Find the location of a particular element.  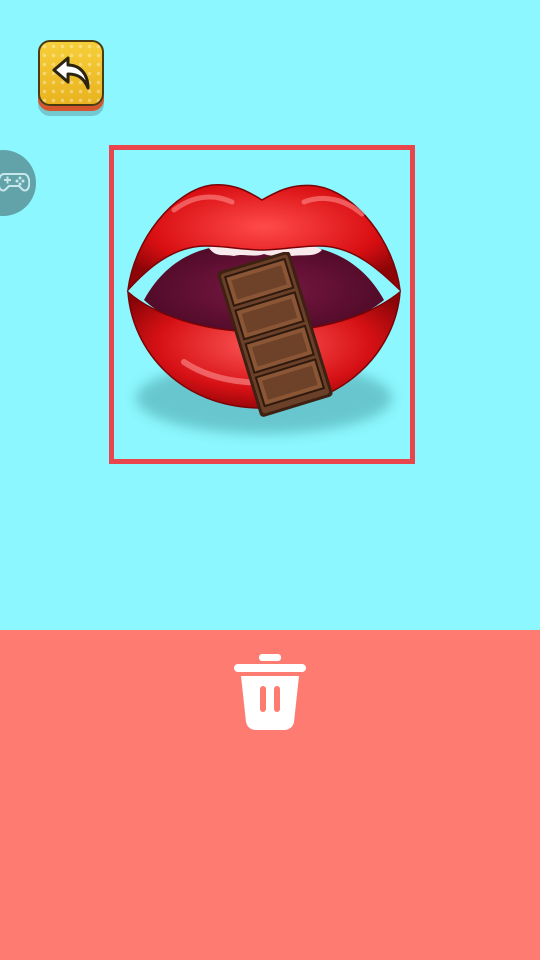

undo-arrow-icon is located at coordinates (71, 73).